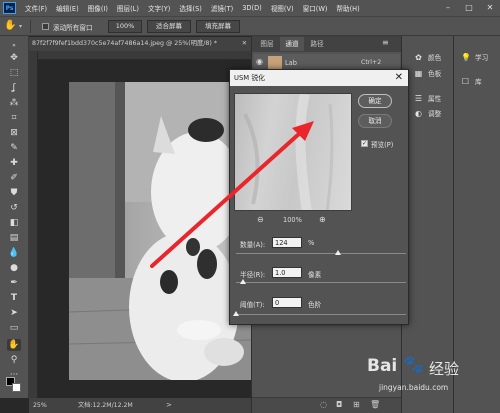 The height and width of the screenshot is (413, 500). What do you see at coordinates (465, 81) in the screenshot?
I see `library-icon: ☐` at bounding box center [465, 81].